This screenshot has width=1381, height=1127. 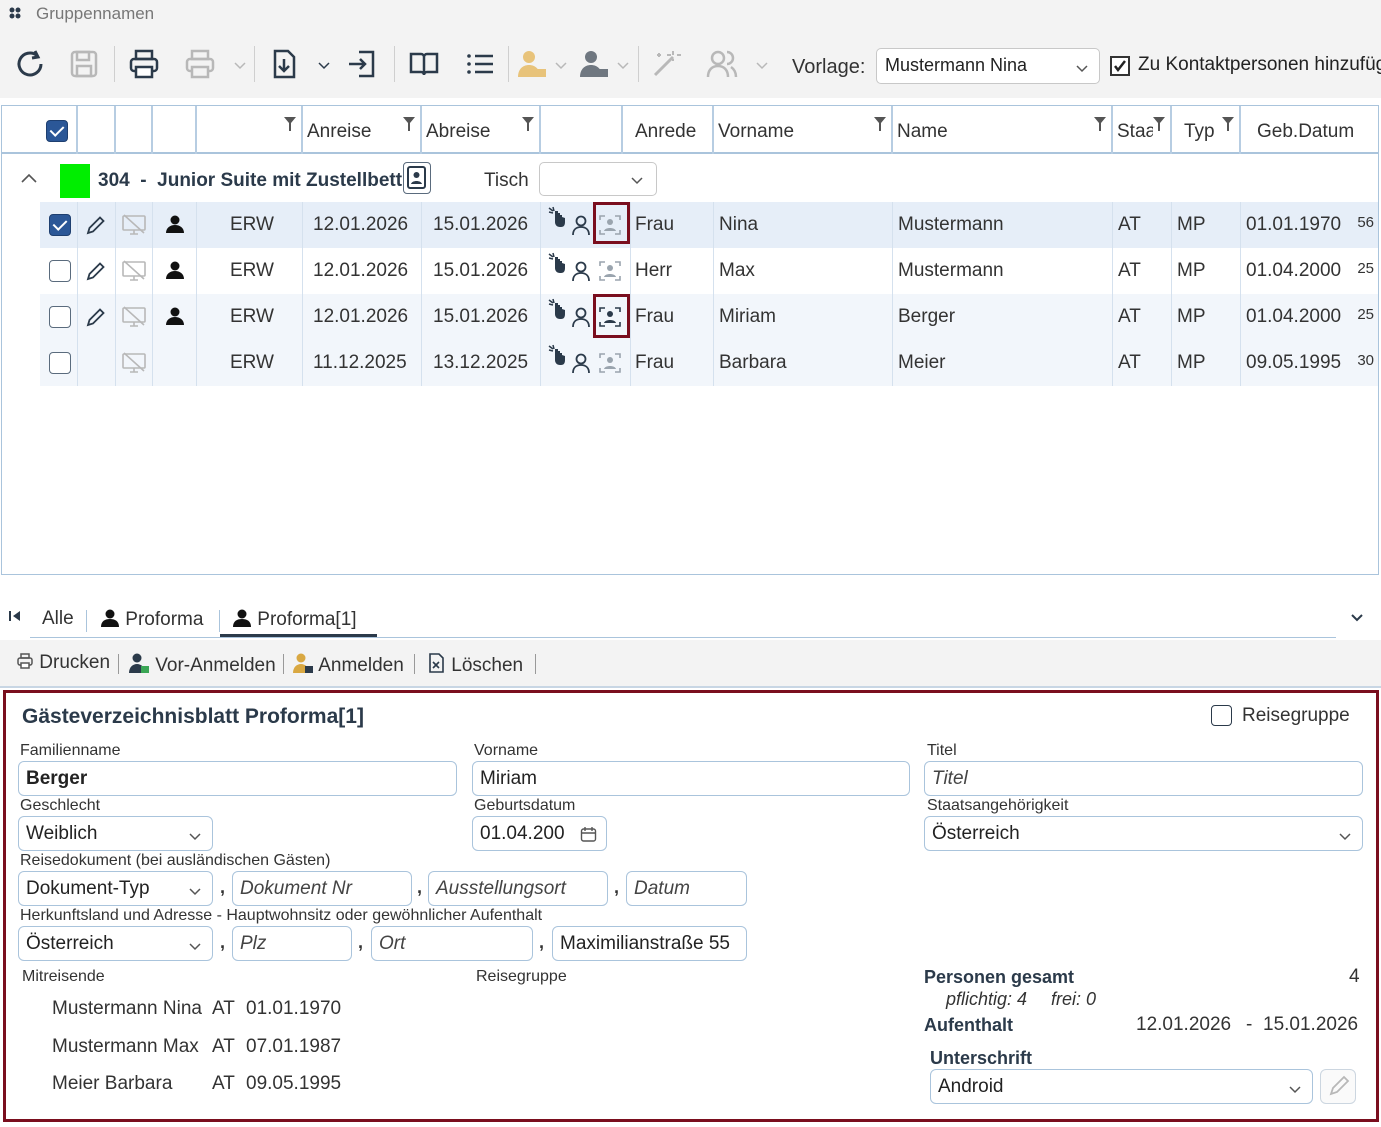 I want to click on herkunftsland-select: Österreich, so click(x=115, y=943).